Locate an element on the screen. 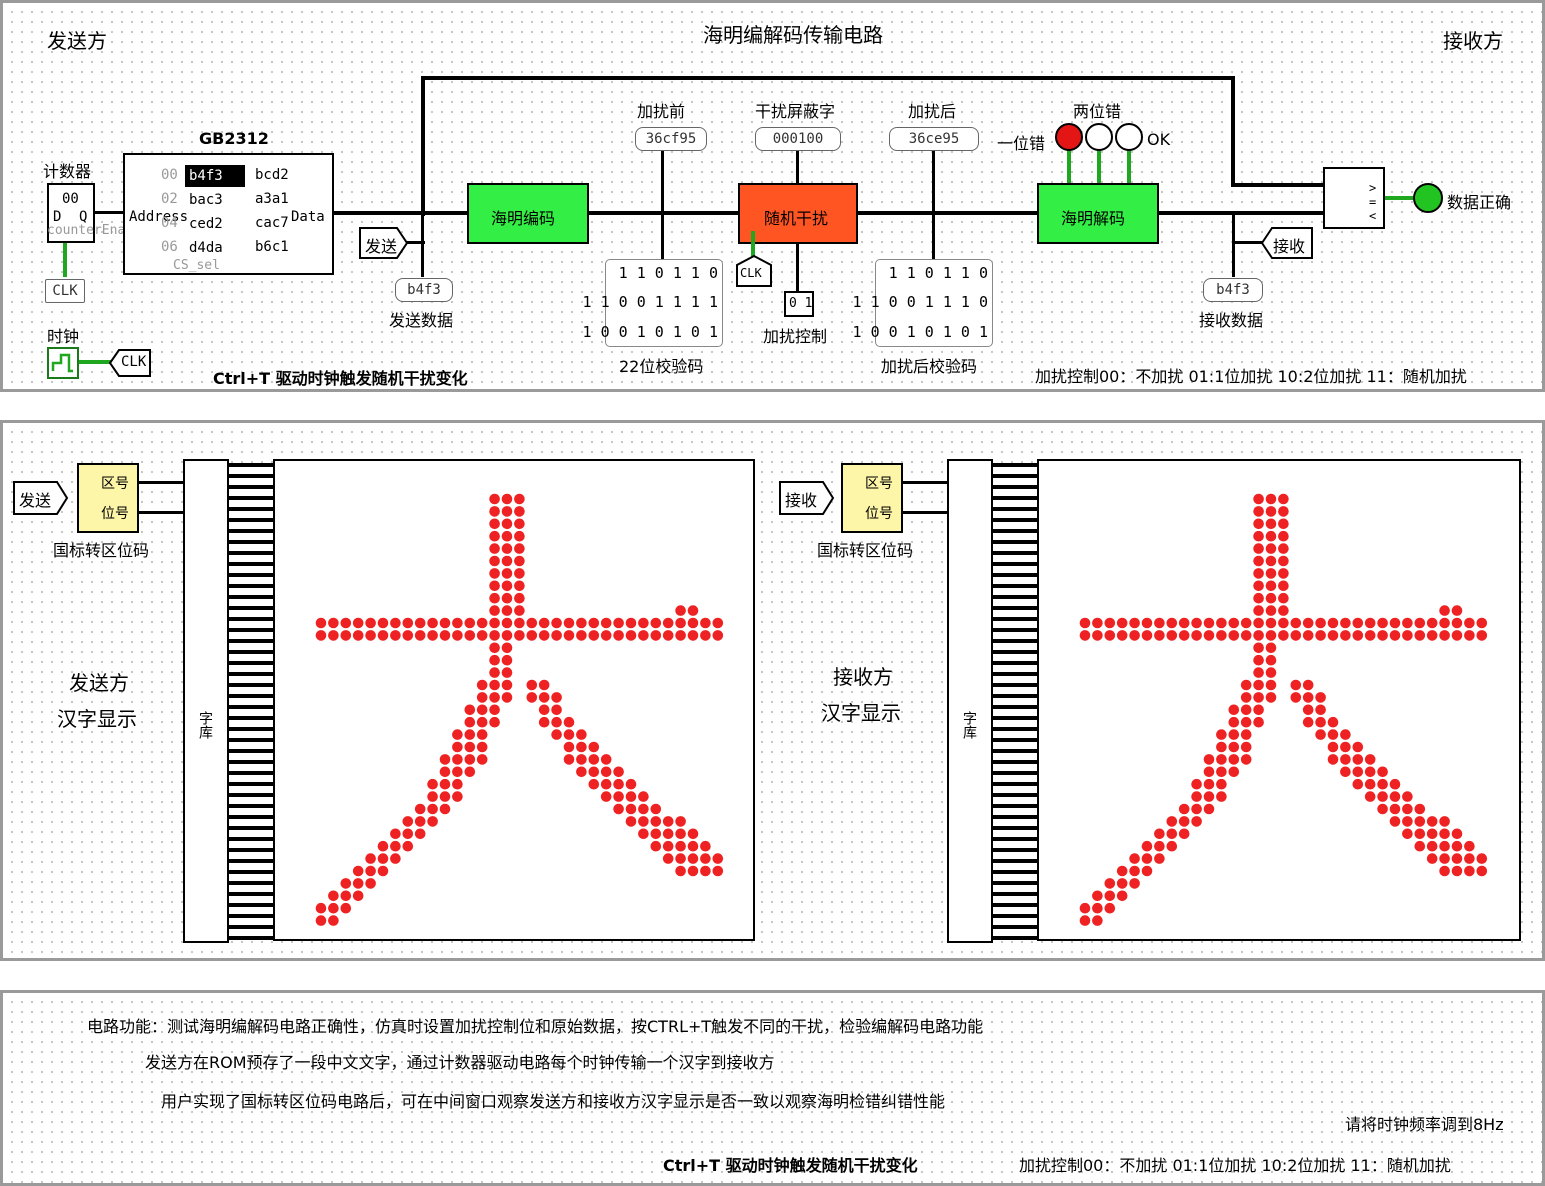 This screenshot has height=1186, width=1545. hamming-encoder: 海明编码 is located at coordinates (528, 213).